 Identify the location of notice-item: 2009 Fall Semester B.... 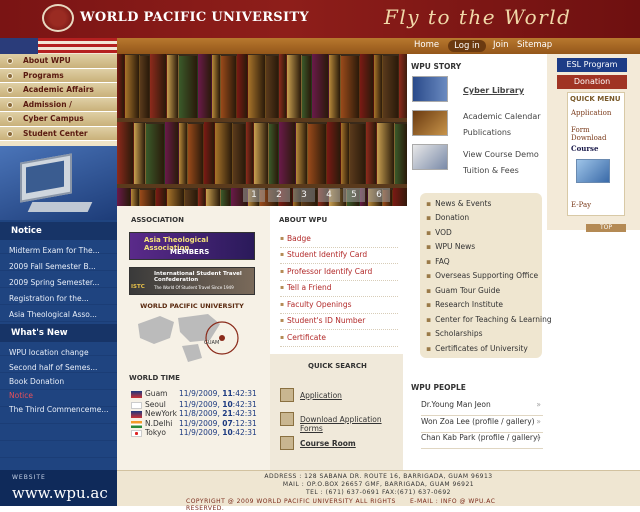
(61, 266).